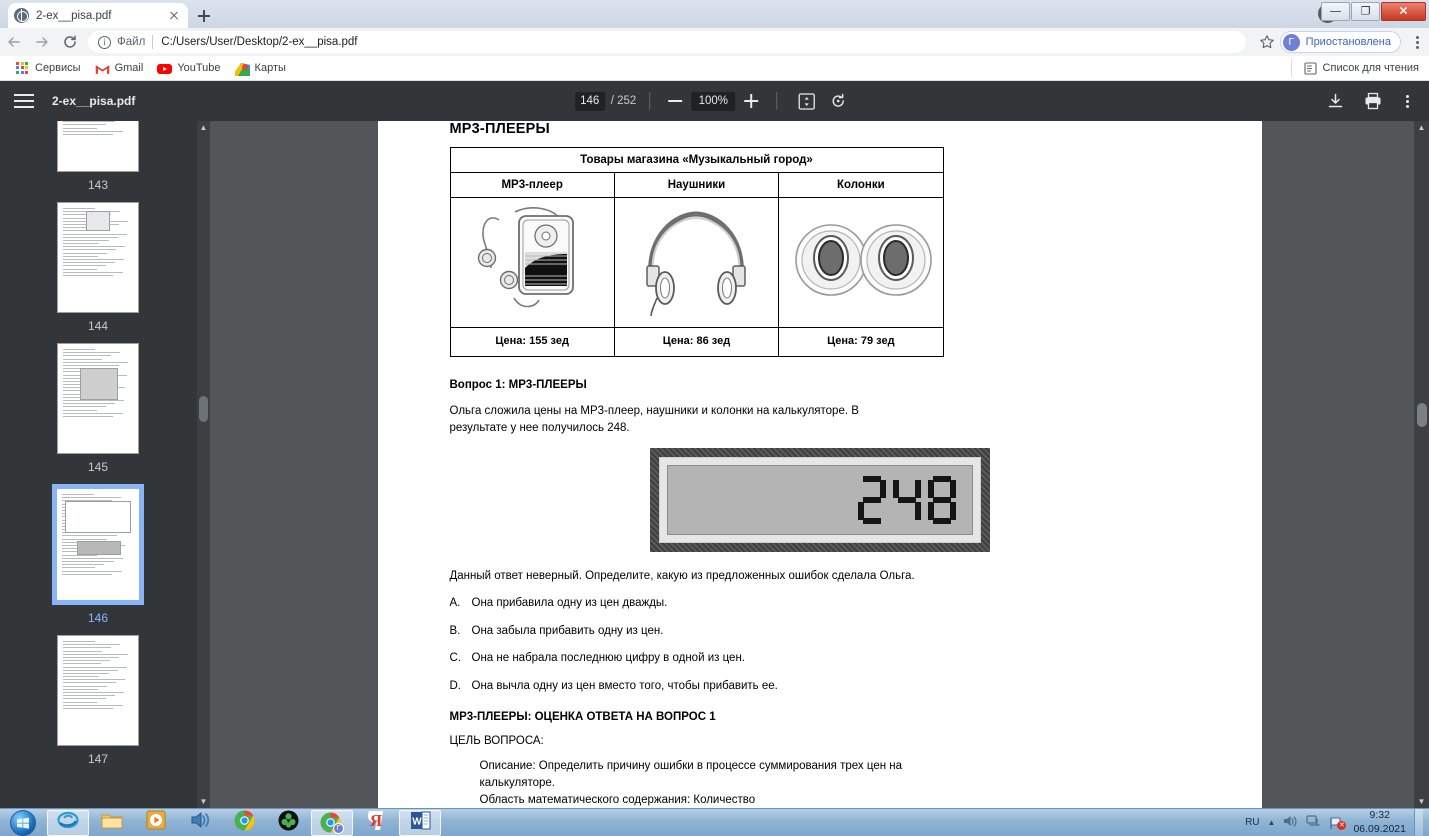 This screenshot has width=1429, height=836. What do you see at coordinates (838, 101) in the screenshot?
I see `rotate-icon` at bounding box center [838, 101].